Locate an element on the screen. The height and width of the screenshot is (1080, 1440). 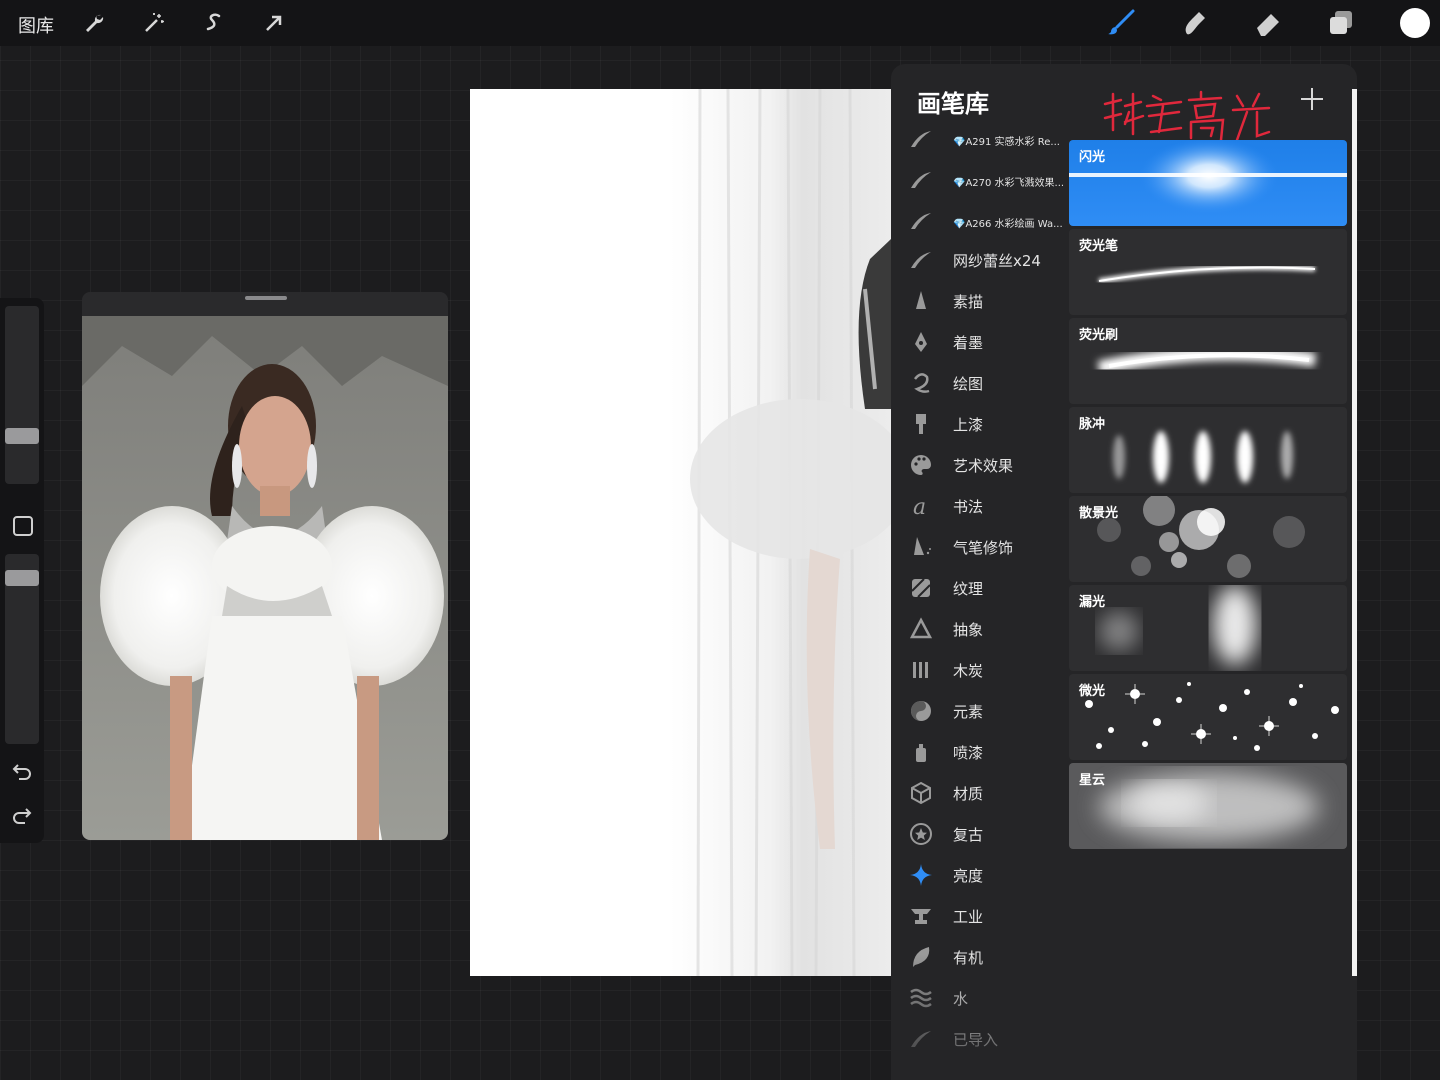
category-item: 艺术效果 is located at coordinates (981, 465).